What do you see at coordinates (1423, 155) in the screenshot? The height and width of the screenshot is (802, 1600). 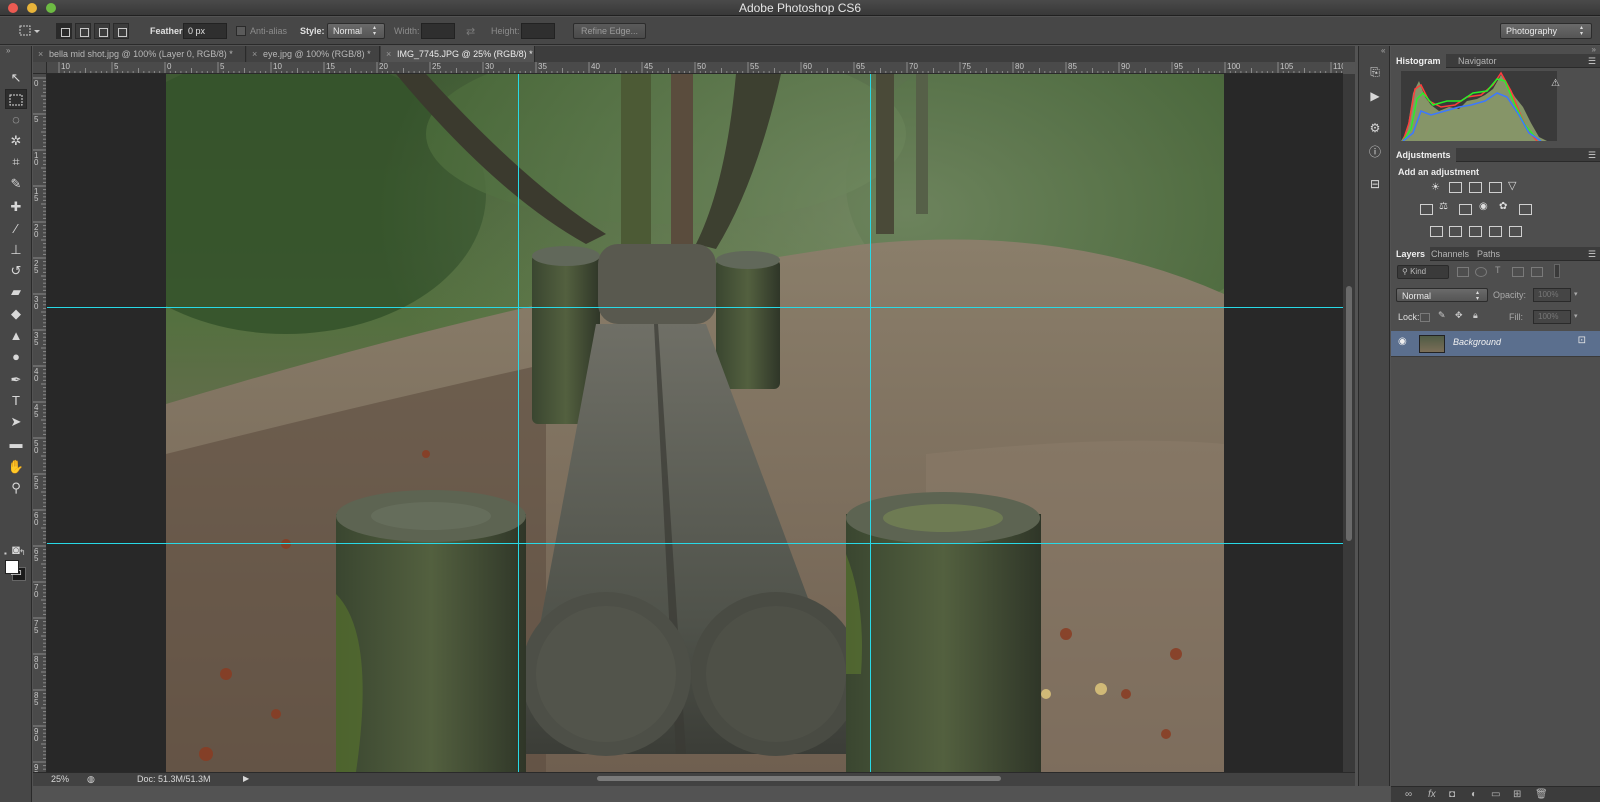 I see `tab-adjustments: Adjustments` at bounding box center [1423, 155].